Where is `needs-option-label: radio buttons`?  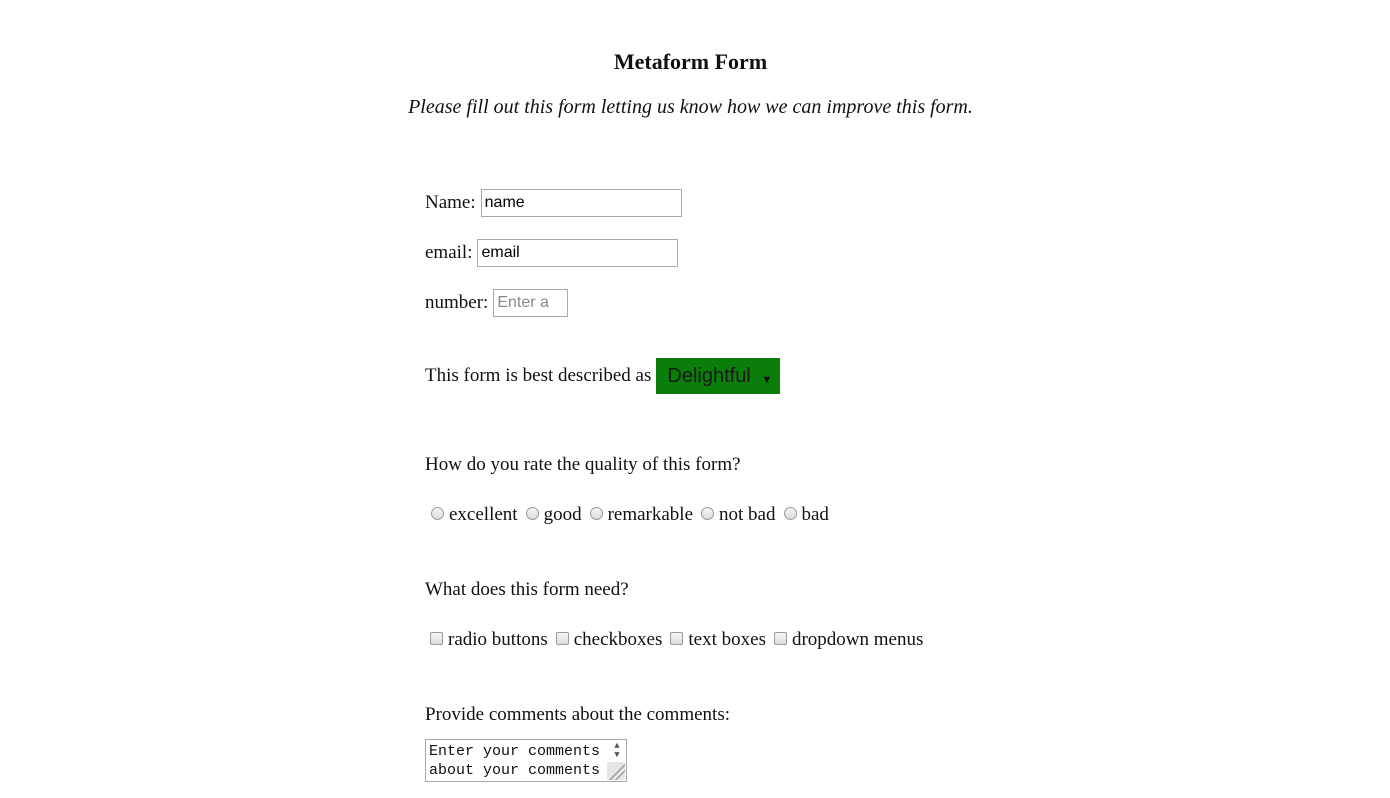
needs-option-label: radio buttons is located at coordinates (498, 639).